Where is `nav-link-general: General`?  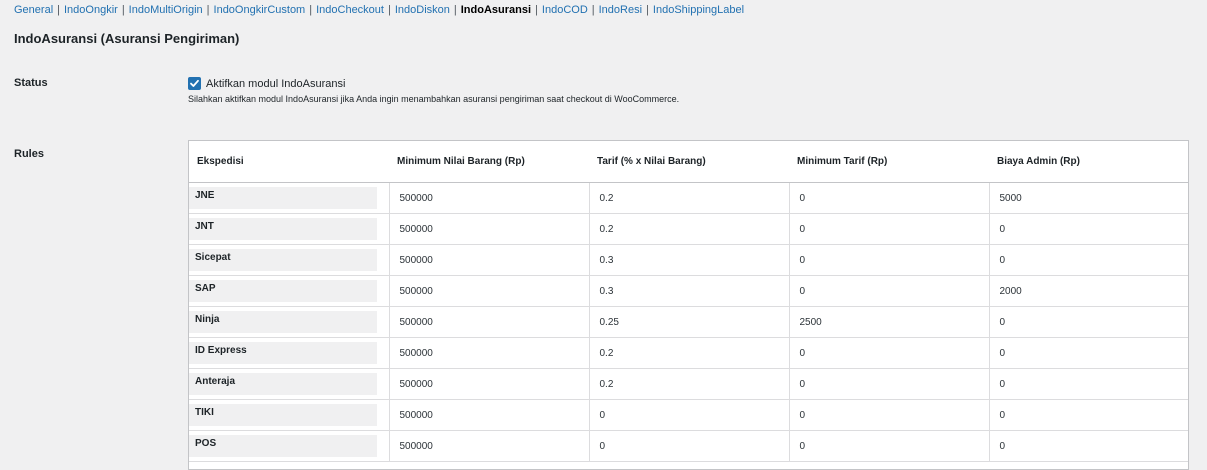
nav-link-general: General is located at coordinates (33, 10).